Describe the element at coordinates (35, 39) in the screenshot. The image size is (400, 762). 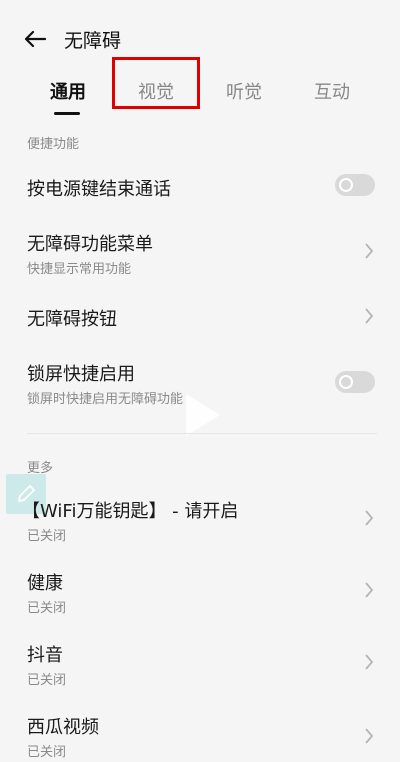
I see `back-arrow-icon` at that location.